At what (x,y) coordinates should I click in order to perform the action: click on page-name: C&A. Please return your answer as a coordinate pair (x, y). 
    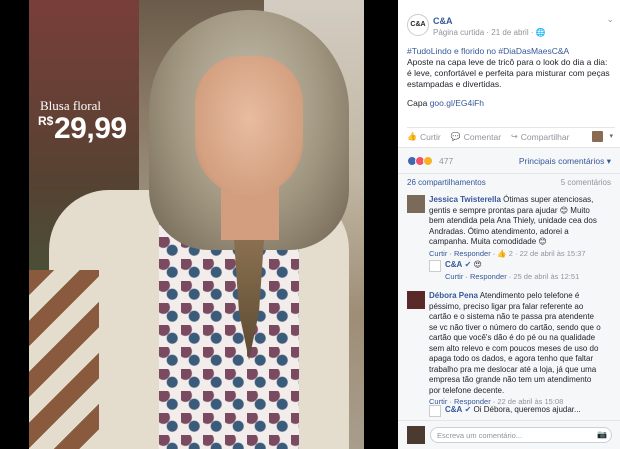
    Looking at the image, I should click on (443, 21).